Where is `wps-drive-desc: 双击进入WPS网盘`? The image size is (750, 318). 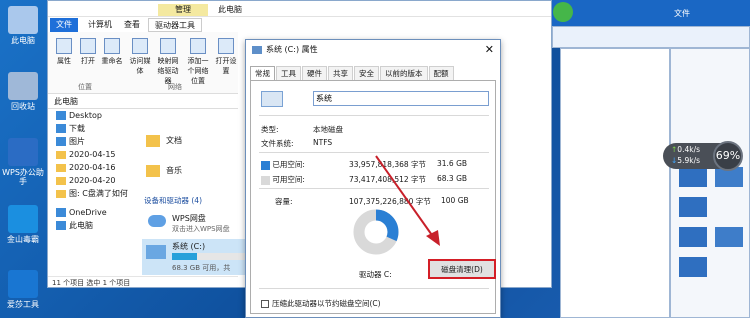 wps-drive-desc: 双击进入WPS网盘 is located at coordinates (201, 229).